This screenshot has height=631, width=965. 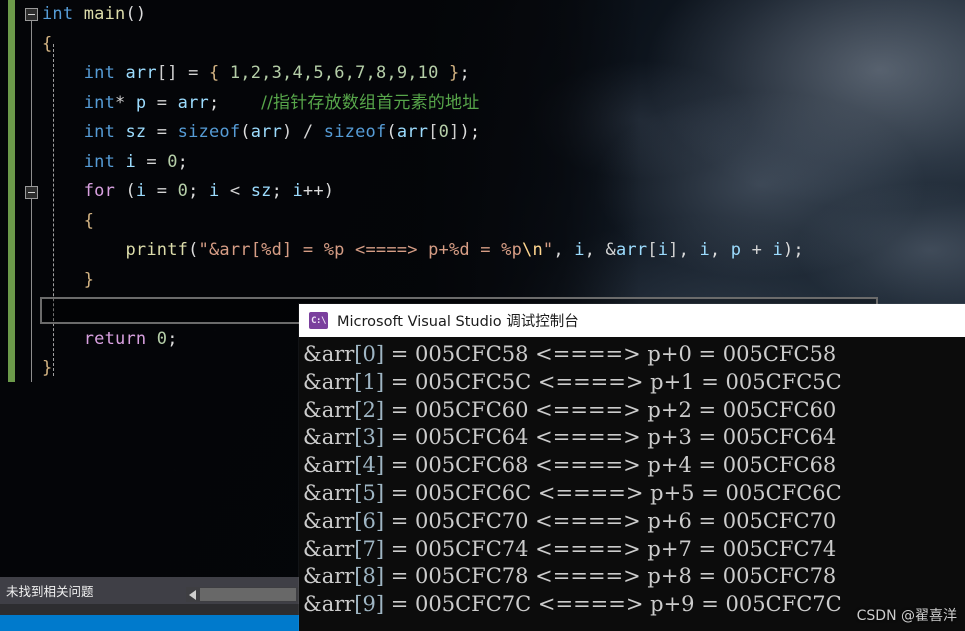 What do you see at coordinates (115, 250) in the screenshot?
I see `code-token: printf` at bounding box center [115, 250].